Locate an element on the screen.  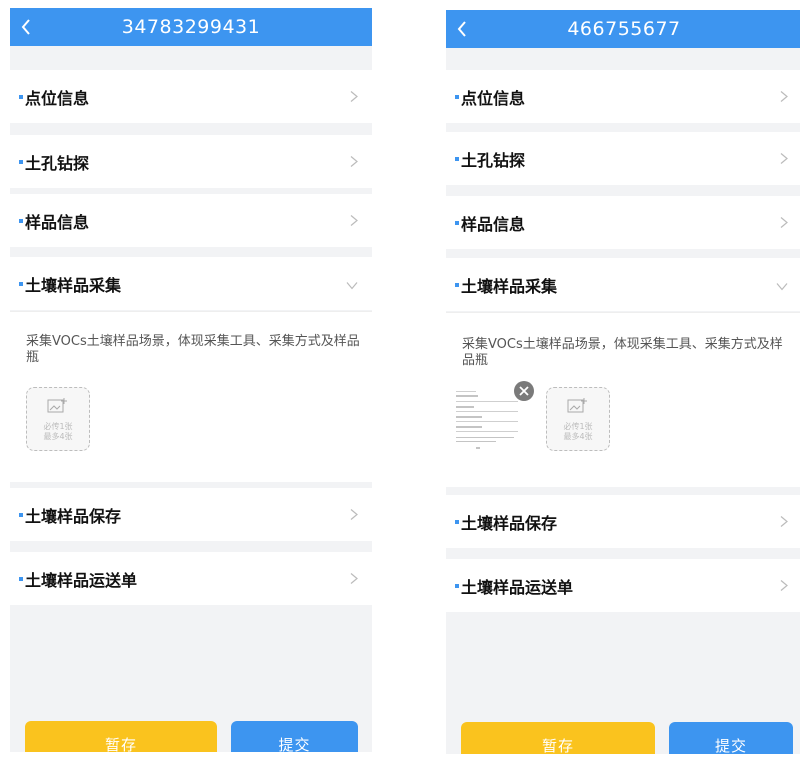
page-title: 34783299431 is located at coordinates (191, 27).